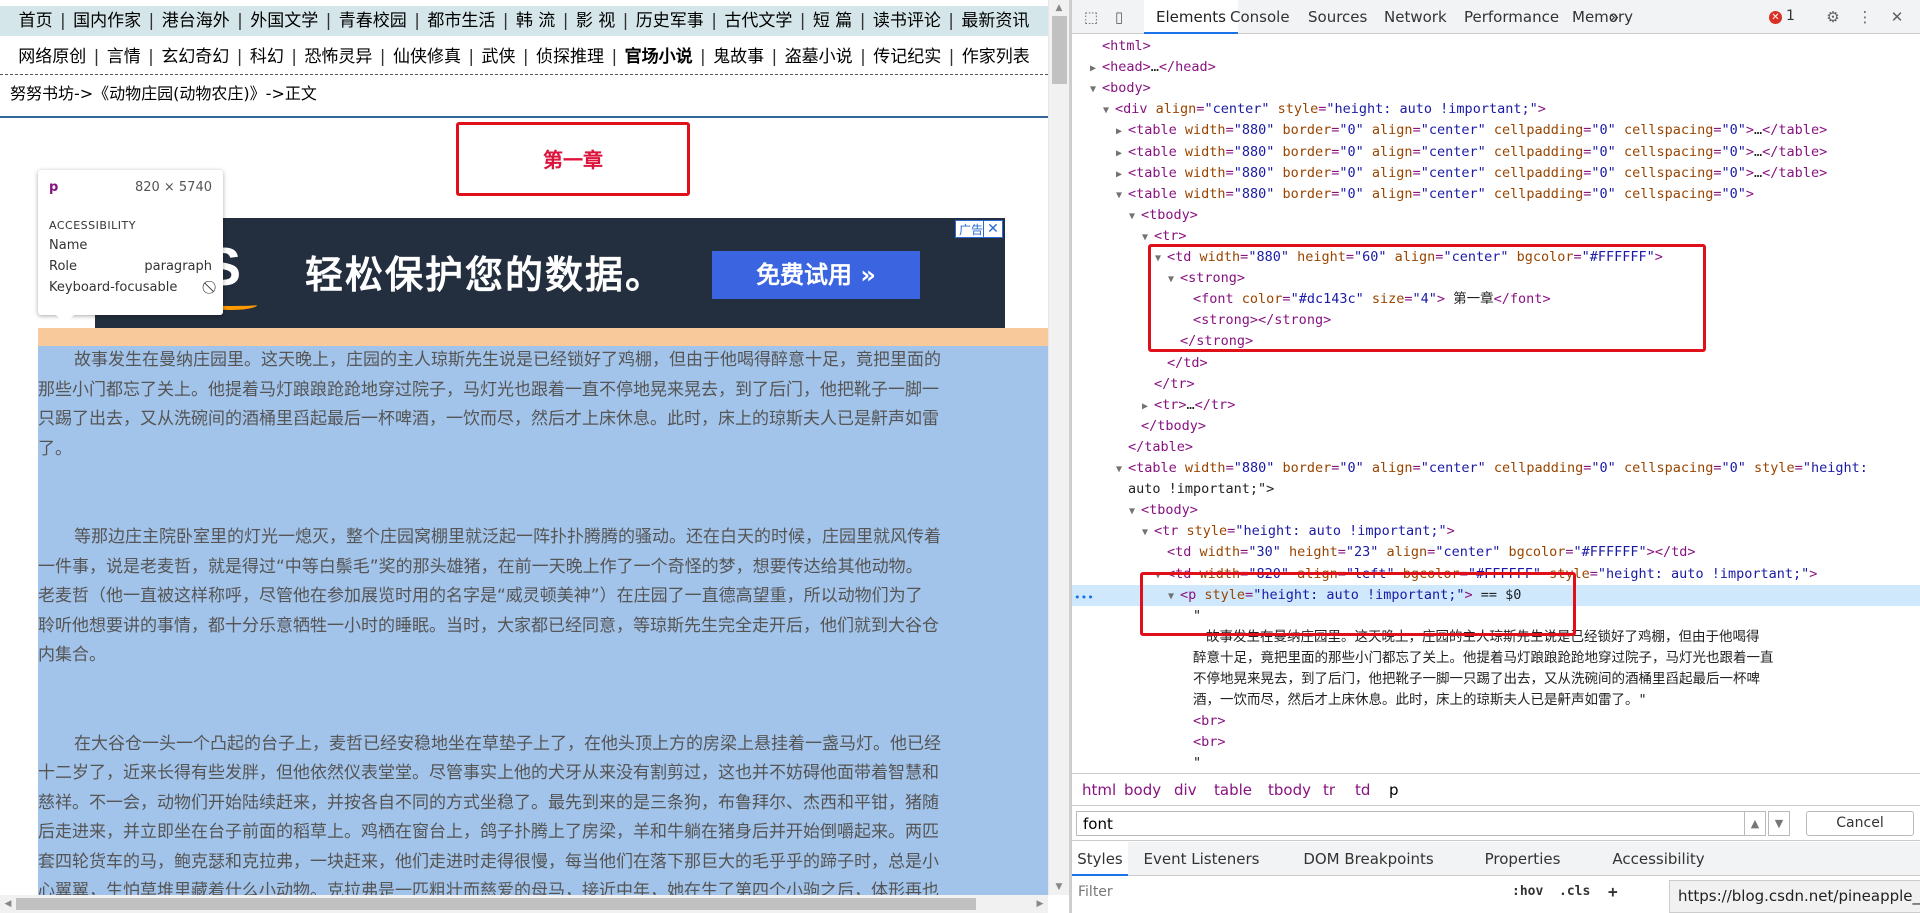  What do you see at coordinates (819, 57) in the screenshot?
I see `nav-link-10: 盗墓小说` at bounding box center [819, 57].